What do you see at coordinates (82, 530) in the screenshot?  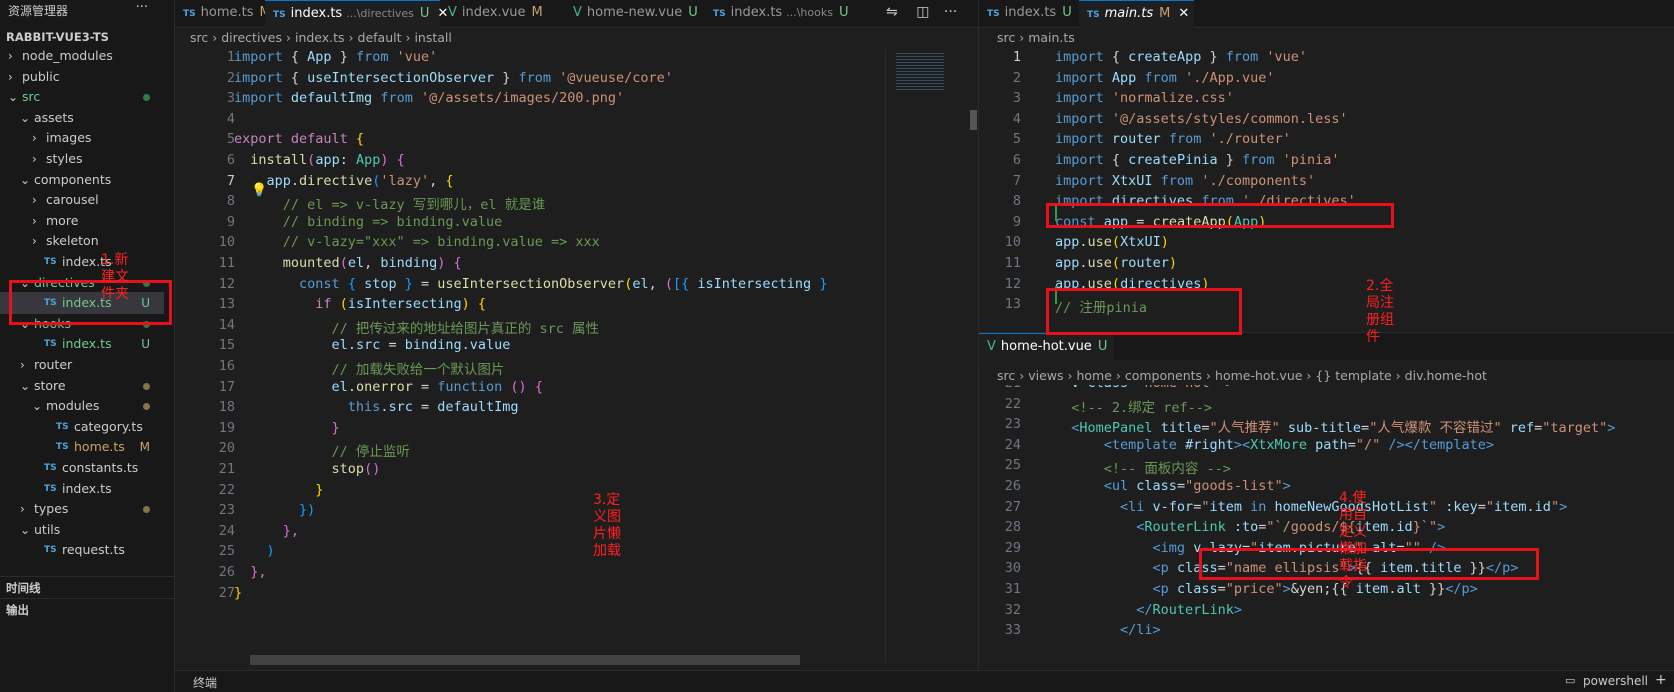 I see `tree-folder: ⌄ utils` at bounding box center [82, 530].